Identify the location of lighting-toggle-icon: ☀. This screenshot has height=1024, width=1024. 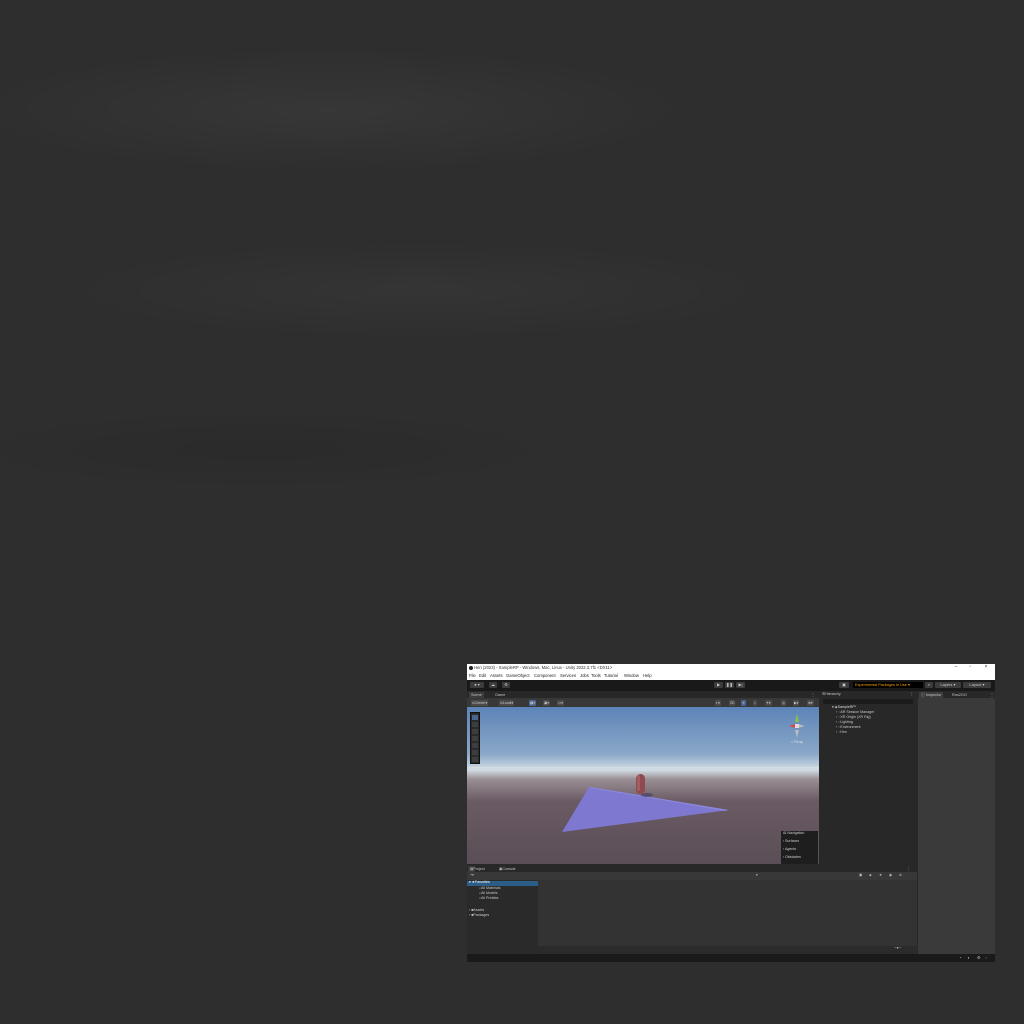
(744, 702).